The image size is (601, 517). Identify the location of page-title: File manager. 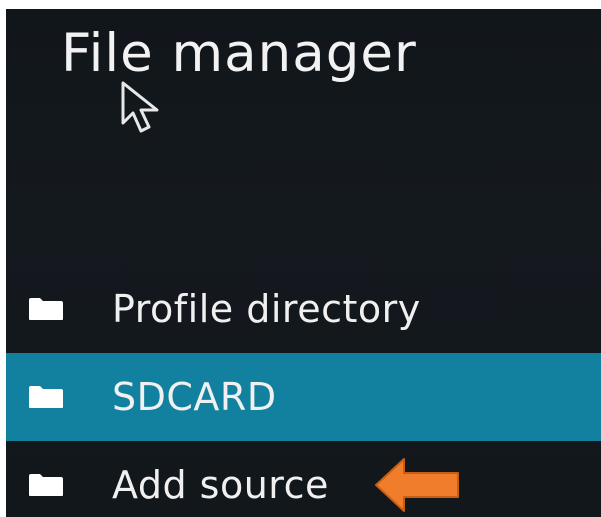
(239, 53).